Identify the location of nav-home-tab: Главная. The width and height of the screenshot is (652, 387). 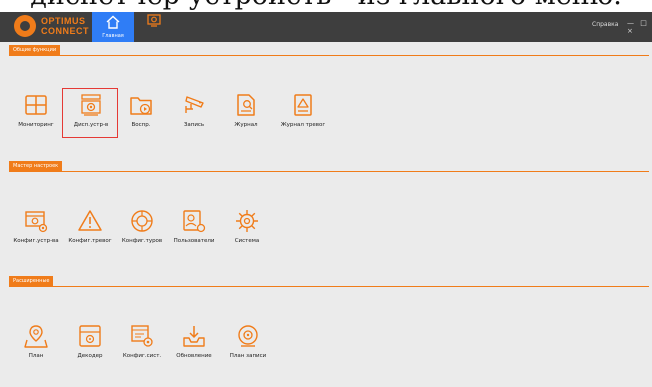
(113, 27).